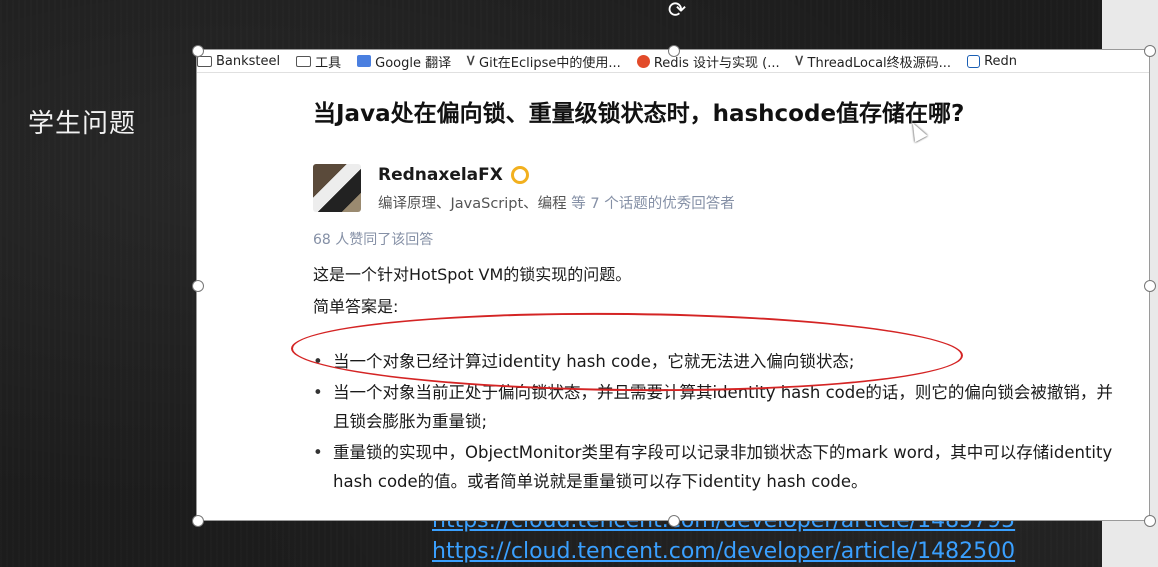  I want to click on resize-handle-left, so click(198, 286).